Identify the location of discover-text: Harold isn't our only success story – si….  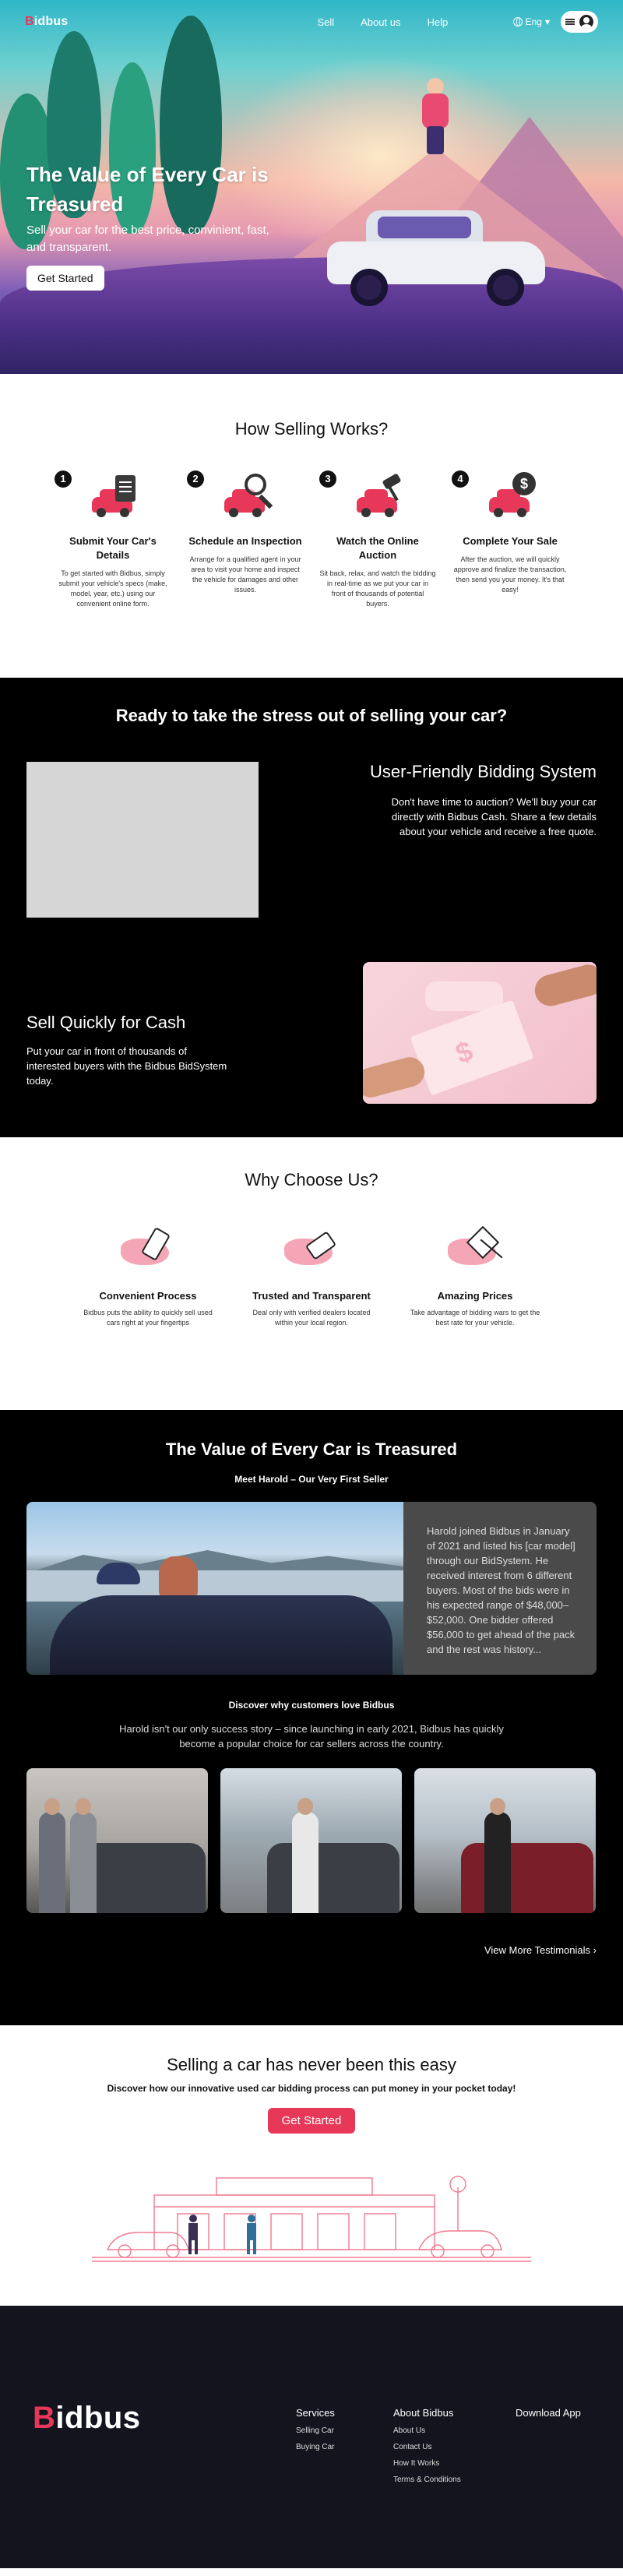
(311, 1737).